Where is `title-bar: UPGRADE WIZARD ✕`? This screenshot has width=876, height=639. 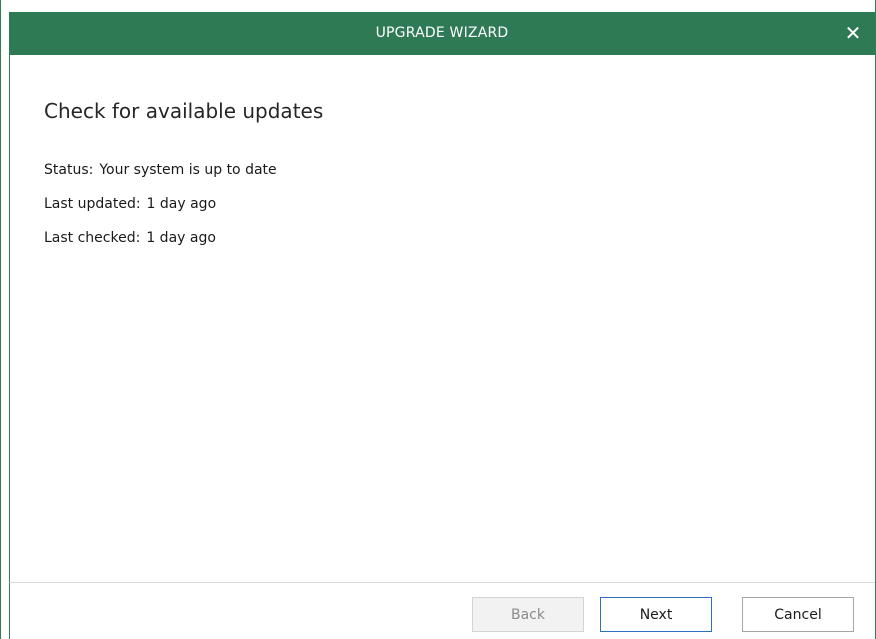 title-bar: UPGRADE WIZARD ✕ is located at coordinates (442, 33).